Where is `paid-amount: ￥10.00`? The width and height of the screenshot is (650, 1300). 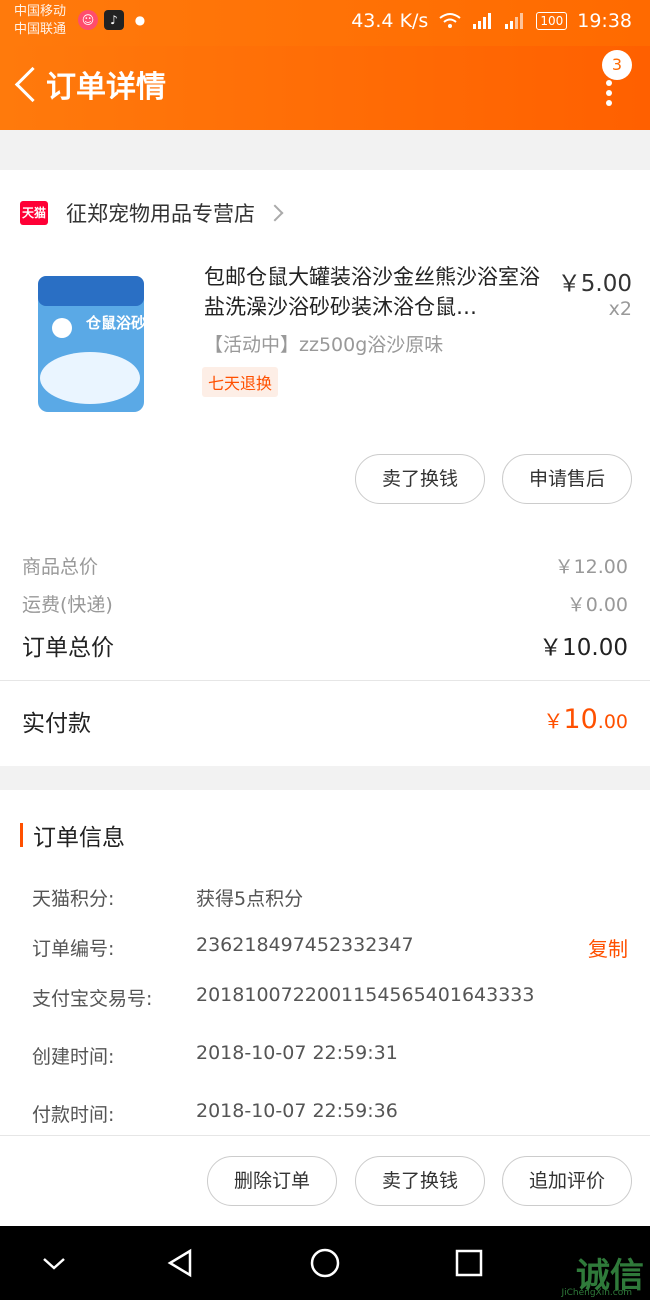 paid-amount: ￥10.00 is located at coordinates (585, 721).